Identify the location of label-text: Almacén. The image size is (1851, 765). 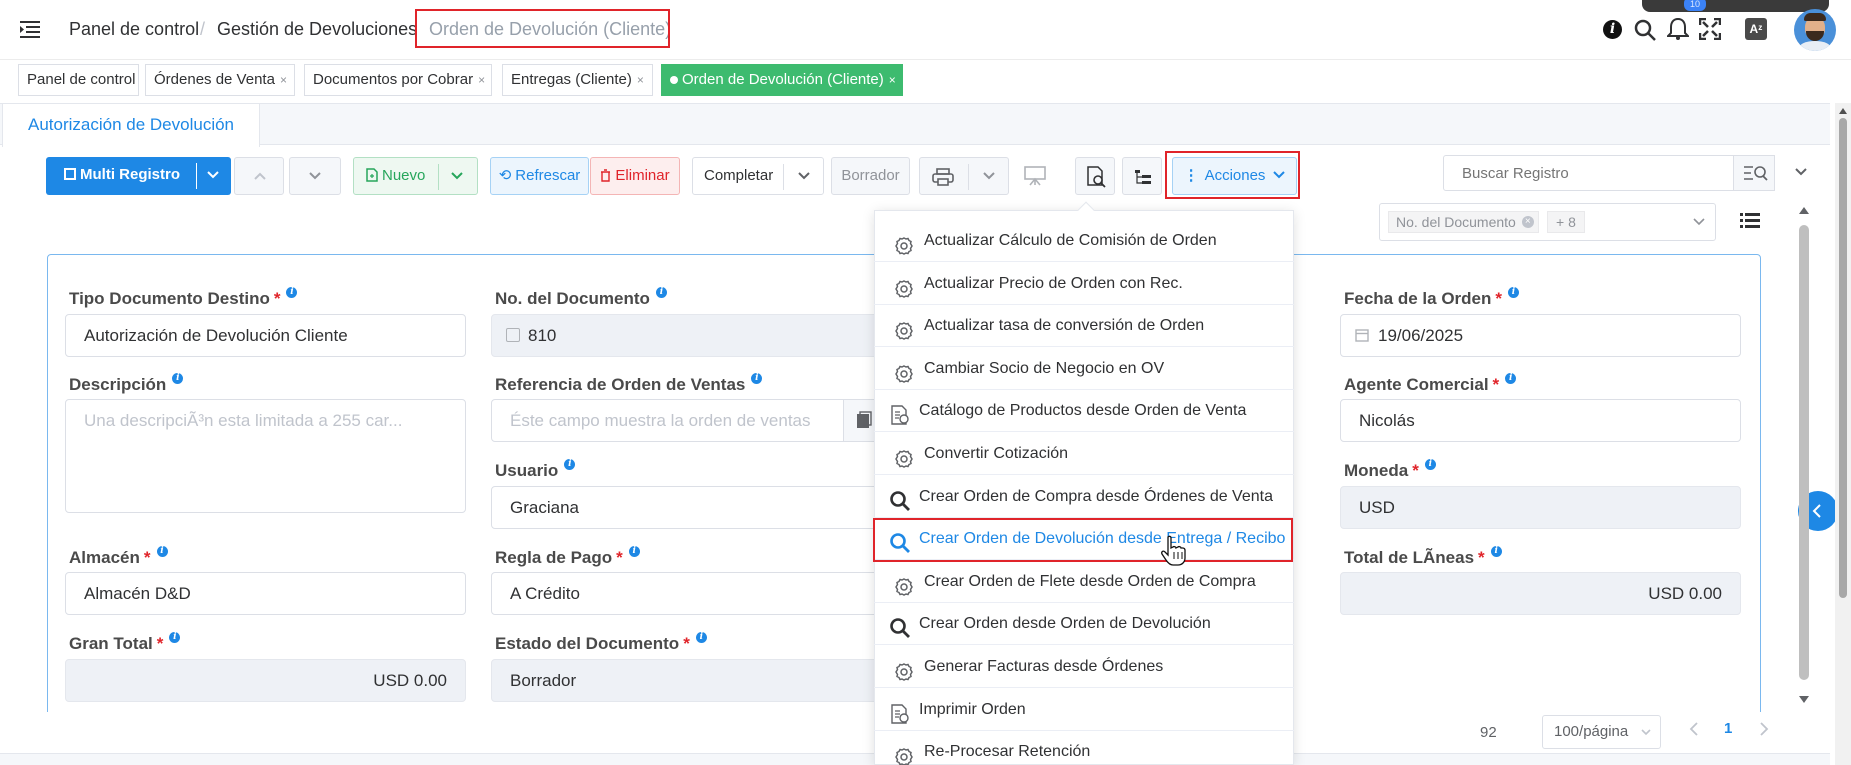
(104, 557).